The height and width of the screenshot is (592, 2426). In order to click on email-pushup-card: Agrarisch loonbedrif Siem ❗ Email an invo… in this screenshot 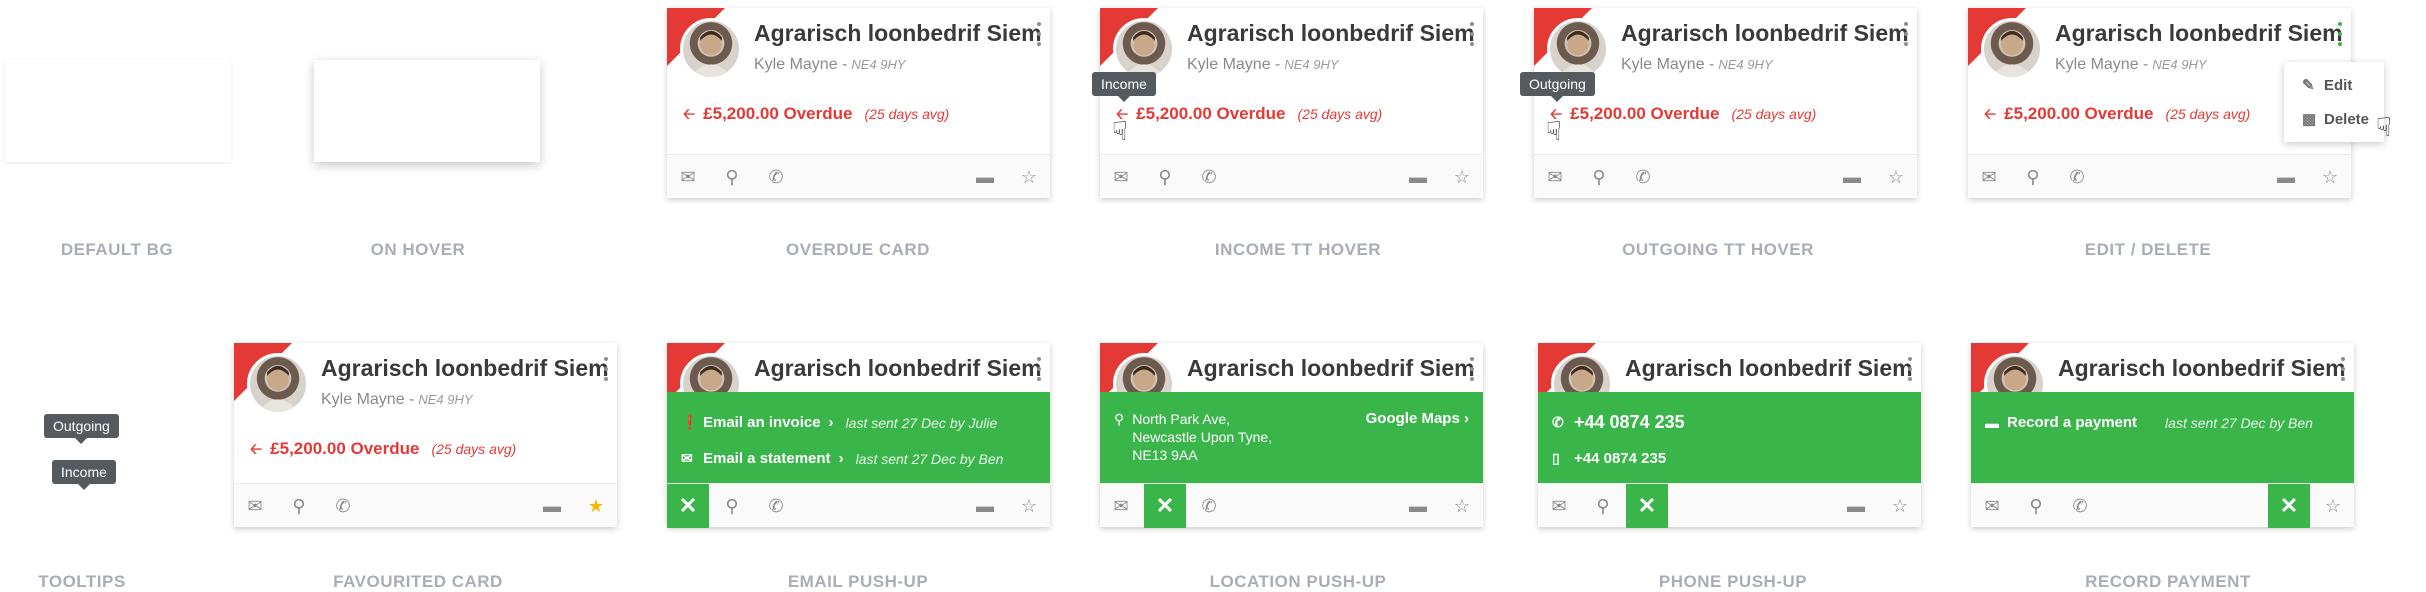, I will do `click(858, 435)`.